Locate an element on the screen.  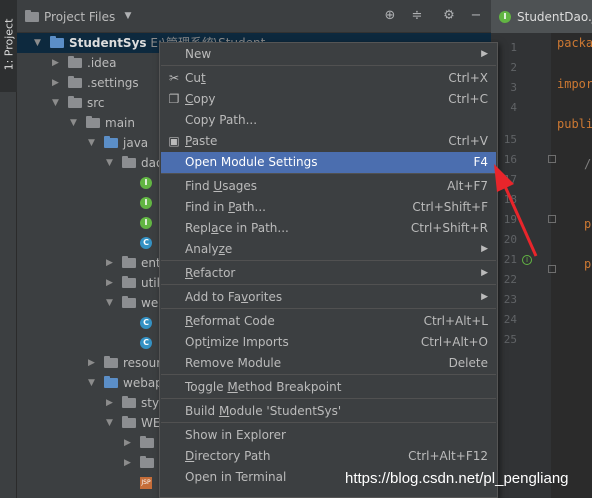
project-files-folder-icon is located at coordinates (32, 16).